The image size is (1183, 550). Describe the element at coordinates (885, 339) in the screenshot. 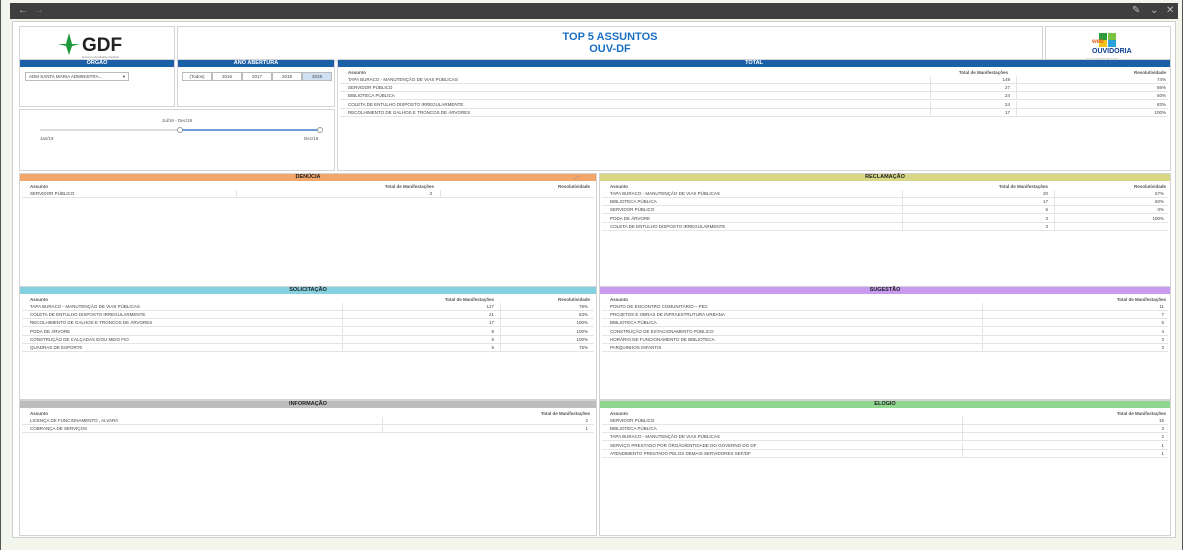

I see `table-row: HORÁRIO DE FUNCIONAMENTO DE BIBLIOTECA 3` at that location.